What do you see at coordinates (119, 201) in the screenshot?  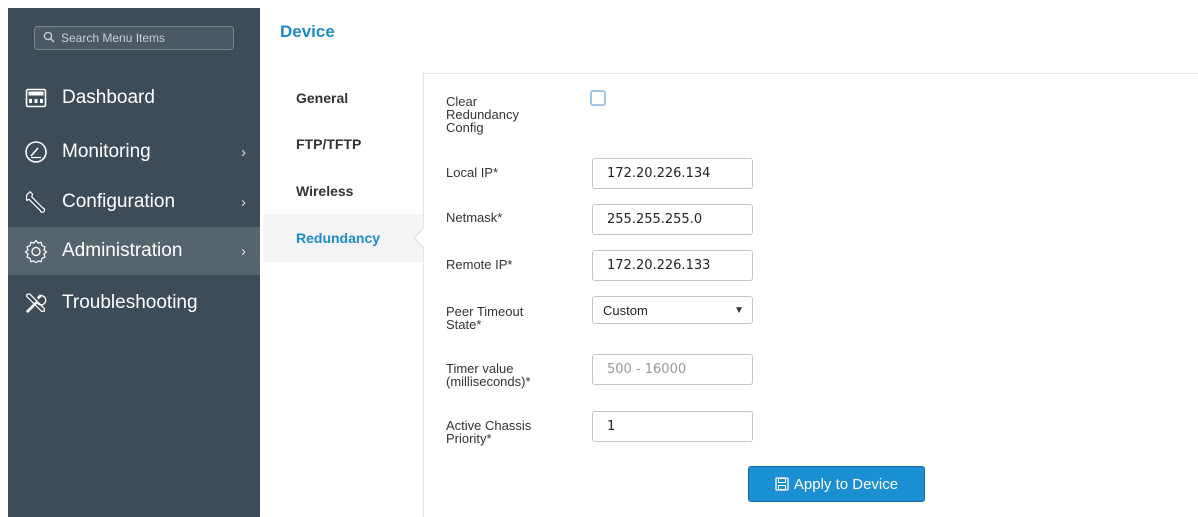 I see `sidebar-item-label: Configuration` at bounding box center [119, 201].